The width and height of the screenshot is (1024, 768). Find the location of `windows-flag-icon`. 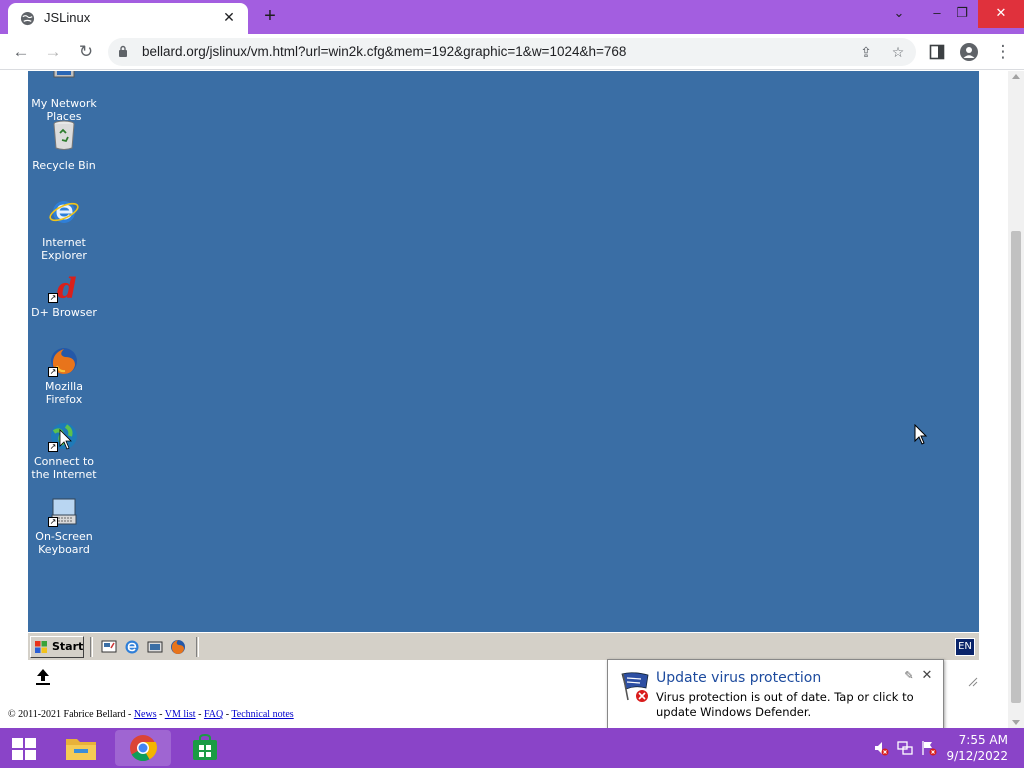

windows-flag-icon is located at coordinates (41, 647).